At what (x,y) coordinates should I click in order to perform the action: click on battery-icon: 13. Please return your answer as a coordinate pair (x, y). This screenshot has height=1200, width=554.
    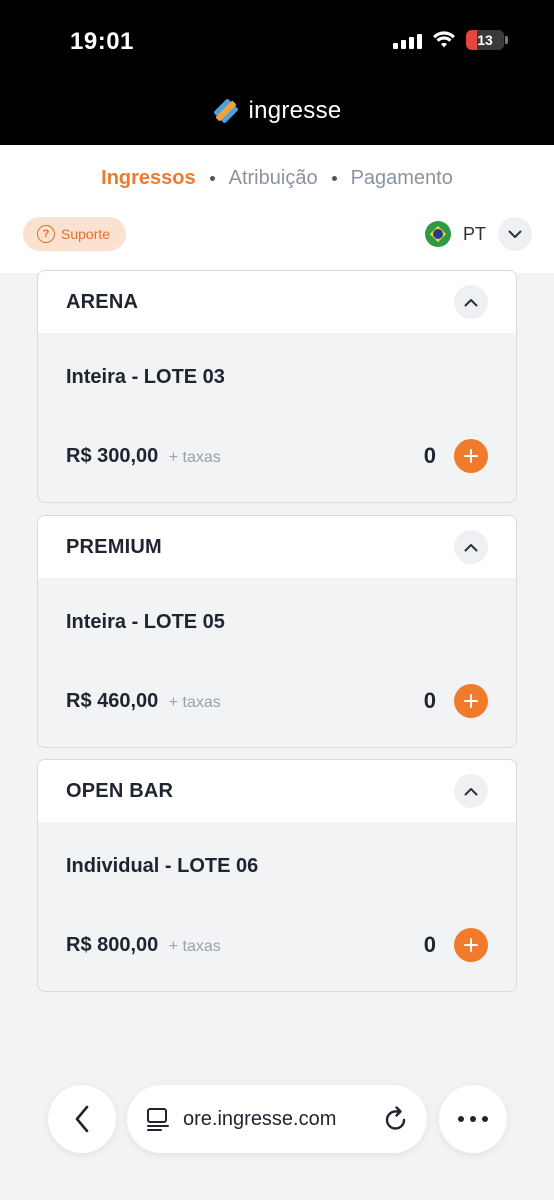
    Looking at the image, I should click on (487, 40).